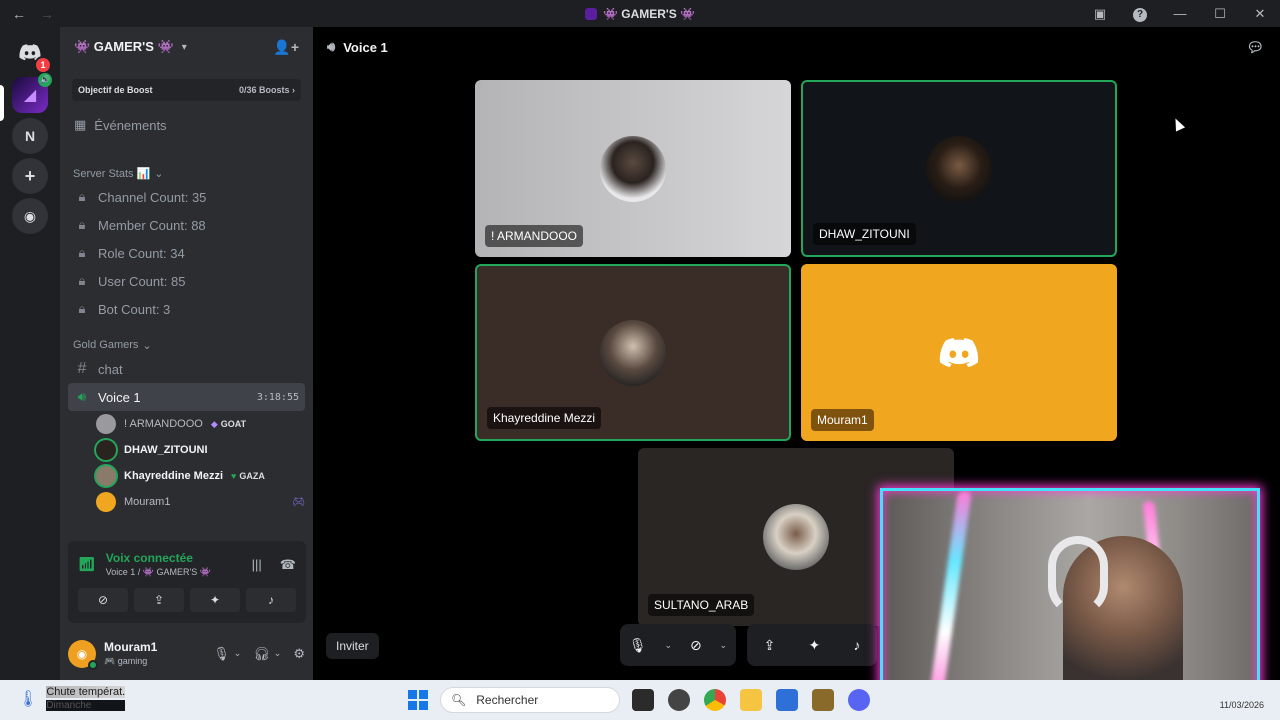 The width and height of the screenshot is (1280, 720). I want to click on minimize-button: —, so click(1180, 13).